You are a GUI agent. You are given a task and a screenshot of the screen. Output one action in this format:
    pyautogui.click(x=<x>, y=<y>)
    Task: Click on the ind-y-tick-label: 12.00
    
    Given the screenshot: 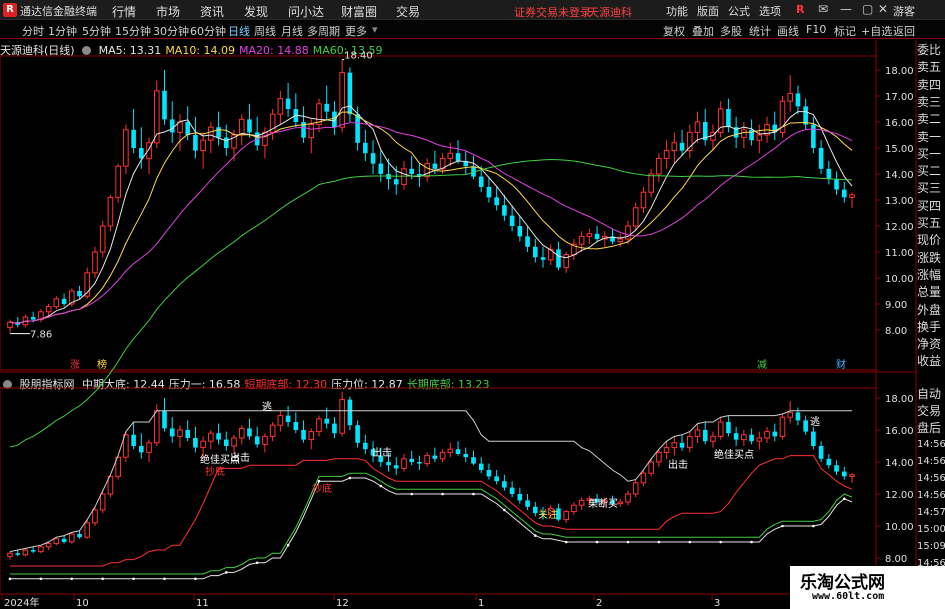 What is the action you would take?
    pyautogui.click(x=899, y=495)
    